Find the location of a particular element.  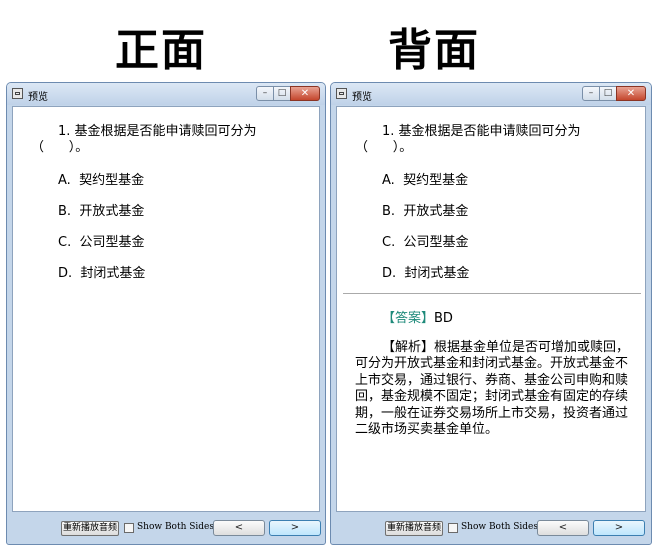

back-heading: 背面 is located at coordinates (434, 50).